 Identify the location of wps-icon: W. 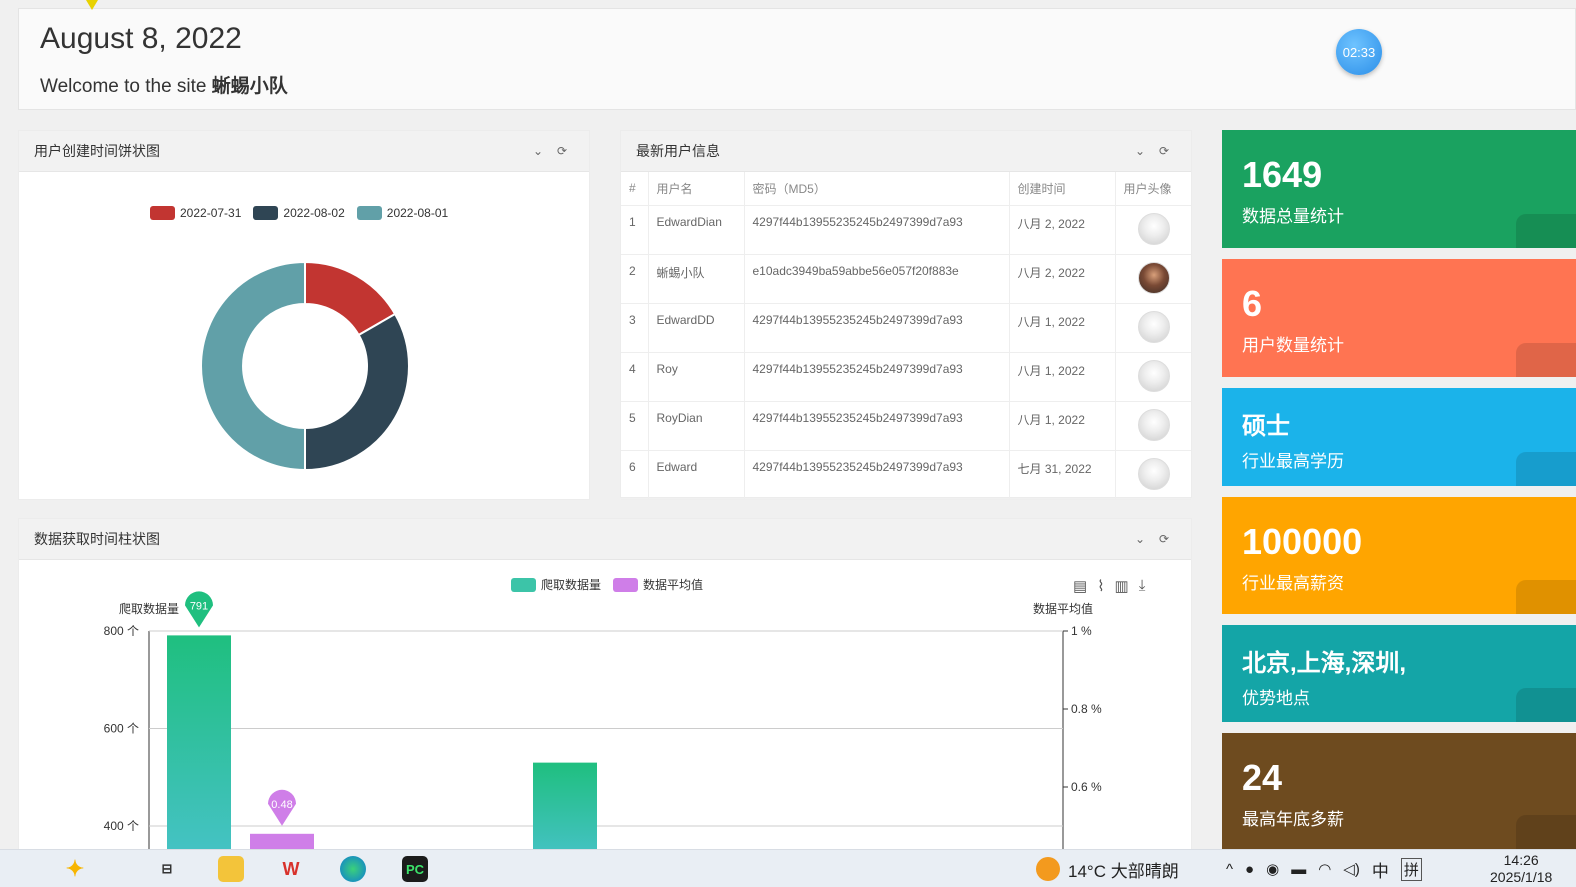
(291, 869).